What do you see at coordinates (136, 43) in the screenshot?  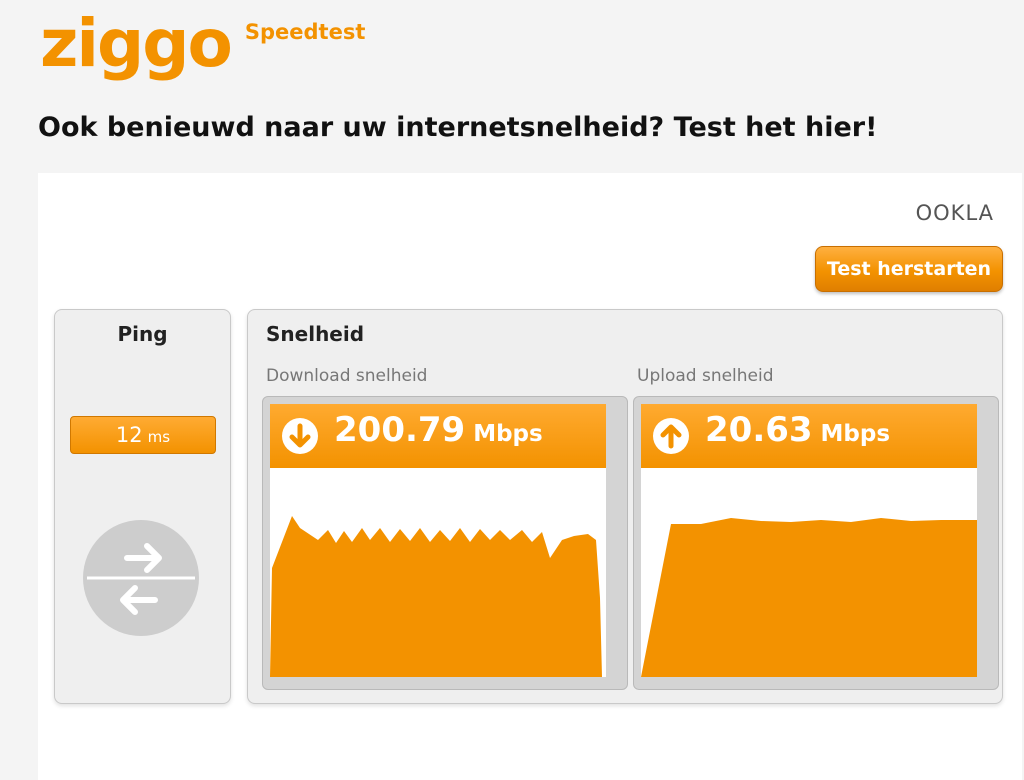 I see `logo-wordmark: ziggo` at bounding box center [136, 43].